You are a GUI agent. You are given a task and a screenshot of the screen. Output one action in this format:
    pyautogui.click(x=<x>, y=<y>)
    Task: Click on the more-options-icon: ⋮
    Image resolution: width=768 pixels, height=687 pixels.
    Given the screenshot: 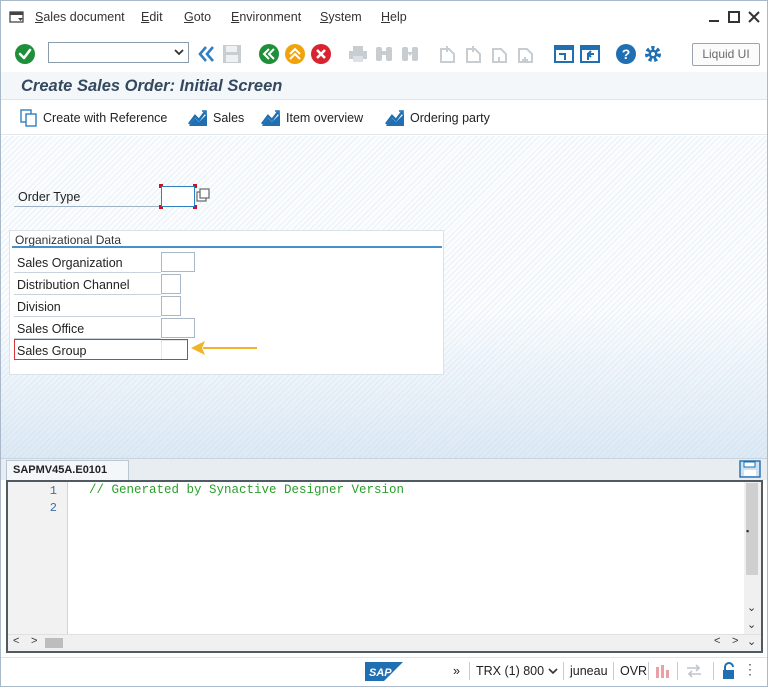 What is the action you would take?
    pyautogui.click(x=750, y=669)
    